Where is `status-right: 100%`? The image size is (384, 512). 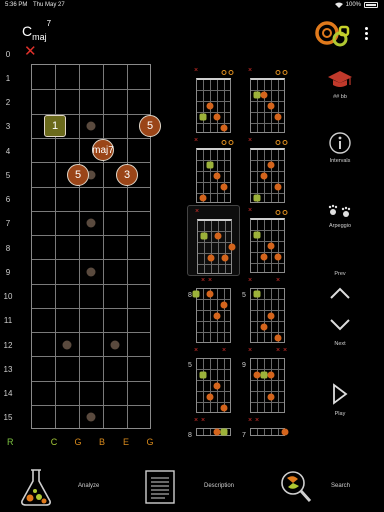
status-right: 100% is located at coordinates (356, 5).